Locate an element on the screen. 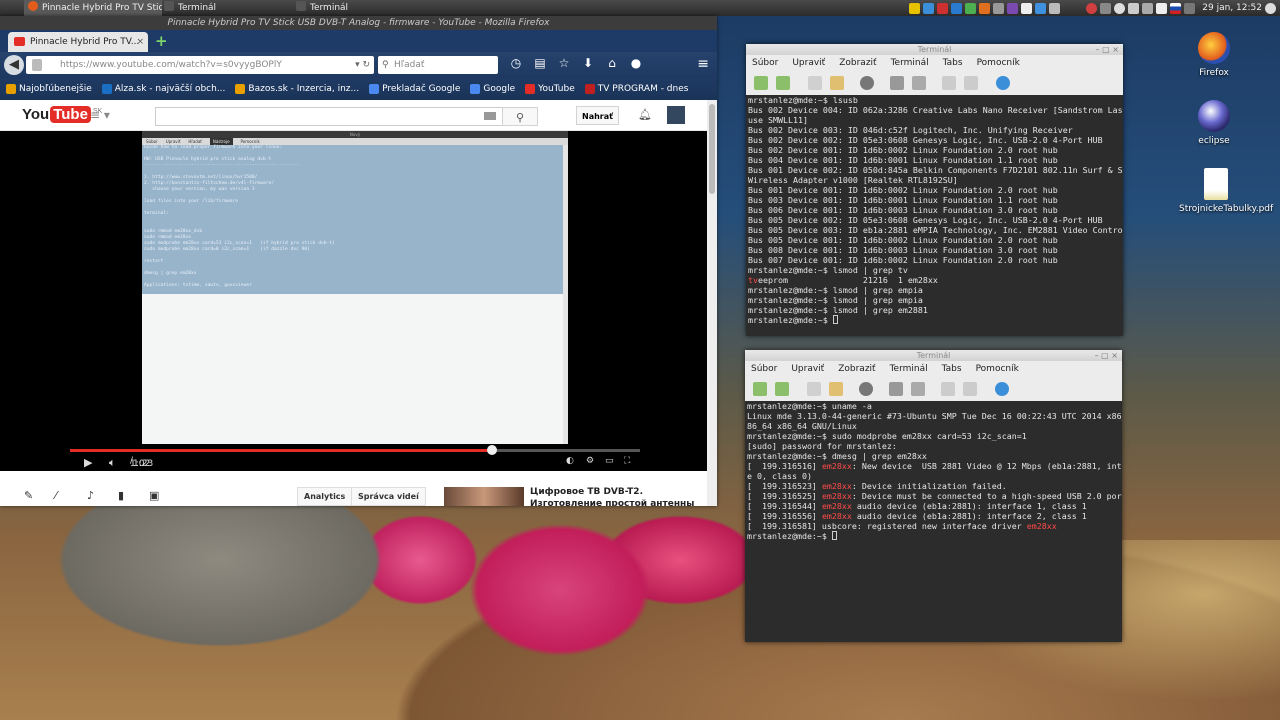 This screenshot has height=720, width=1280. enhance-wand-icon: ⁄ is located at coordinates (56, 495).